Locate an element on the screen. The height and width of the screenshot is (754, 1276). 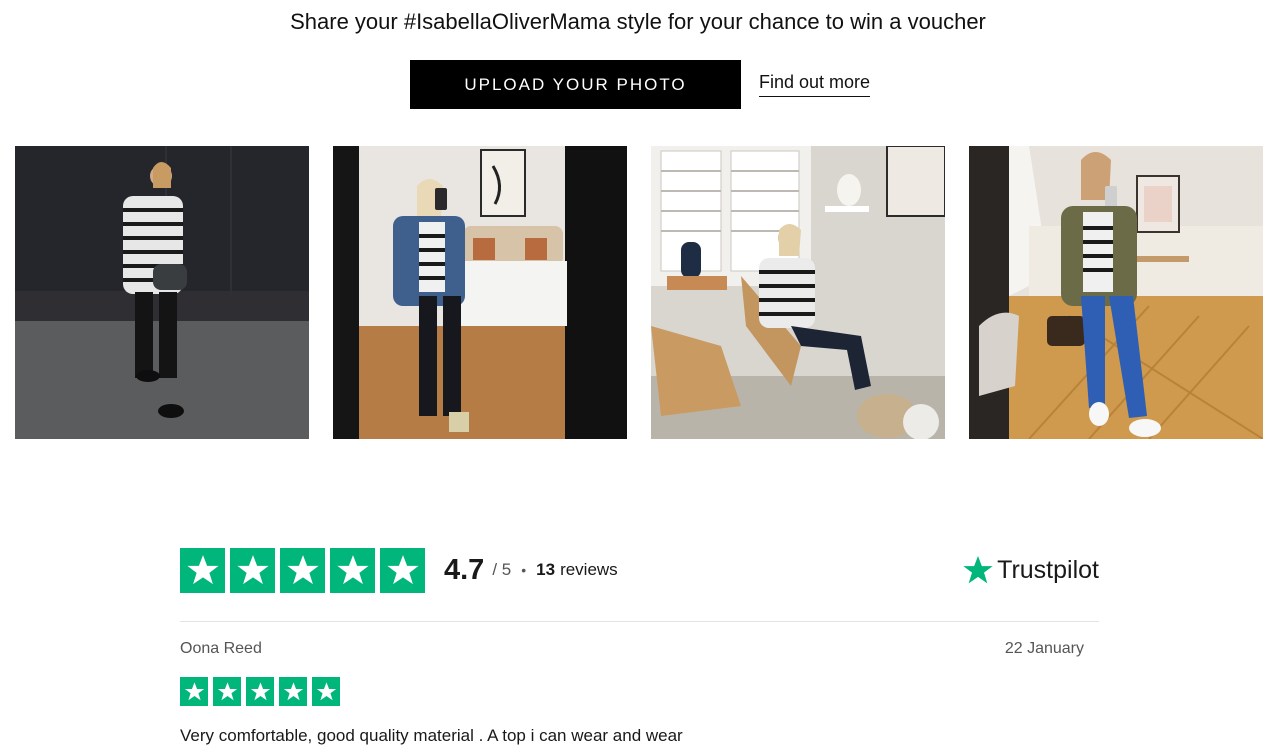
trustpilot-rating-stars is located at coordinates (302, 570).